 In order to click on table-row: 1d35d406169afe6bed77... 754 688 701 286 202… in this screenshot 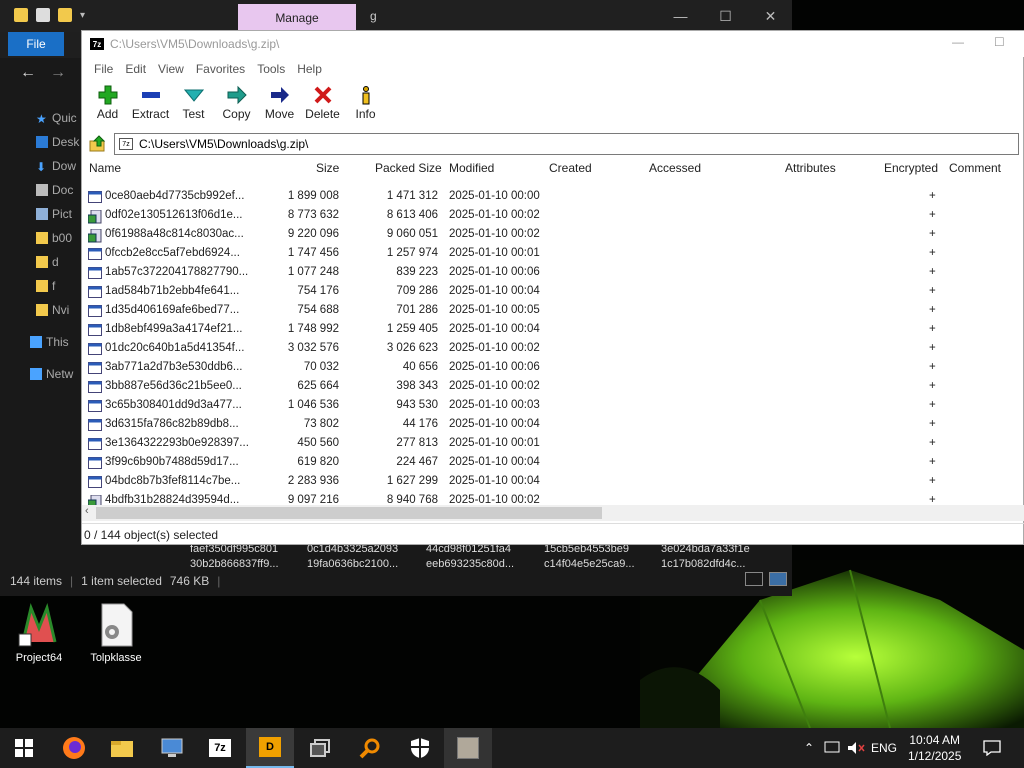, I will do `click(553, 311)`.